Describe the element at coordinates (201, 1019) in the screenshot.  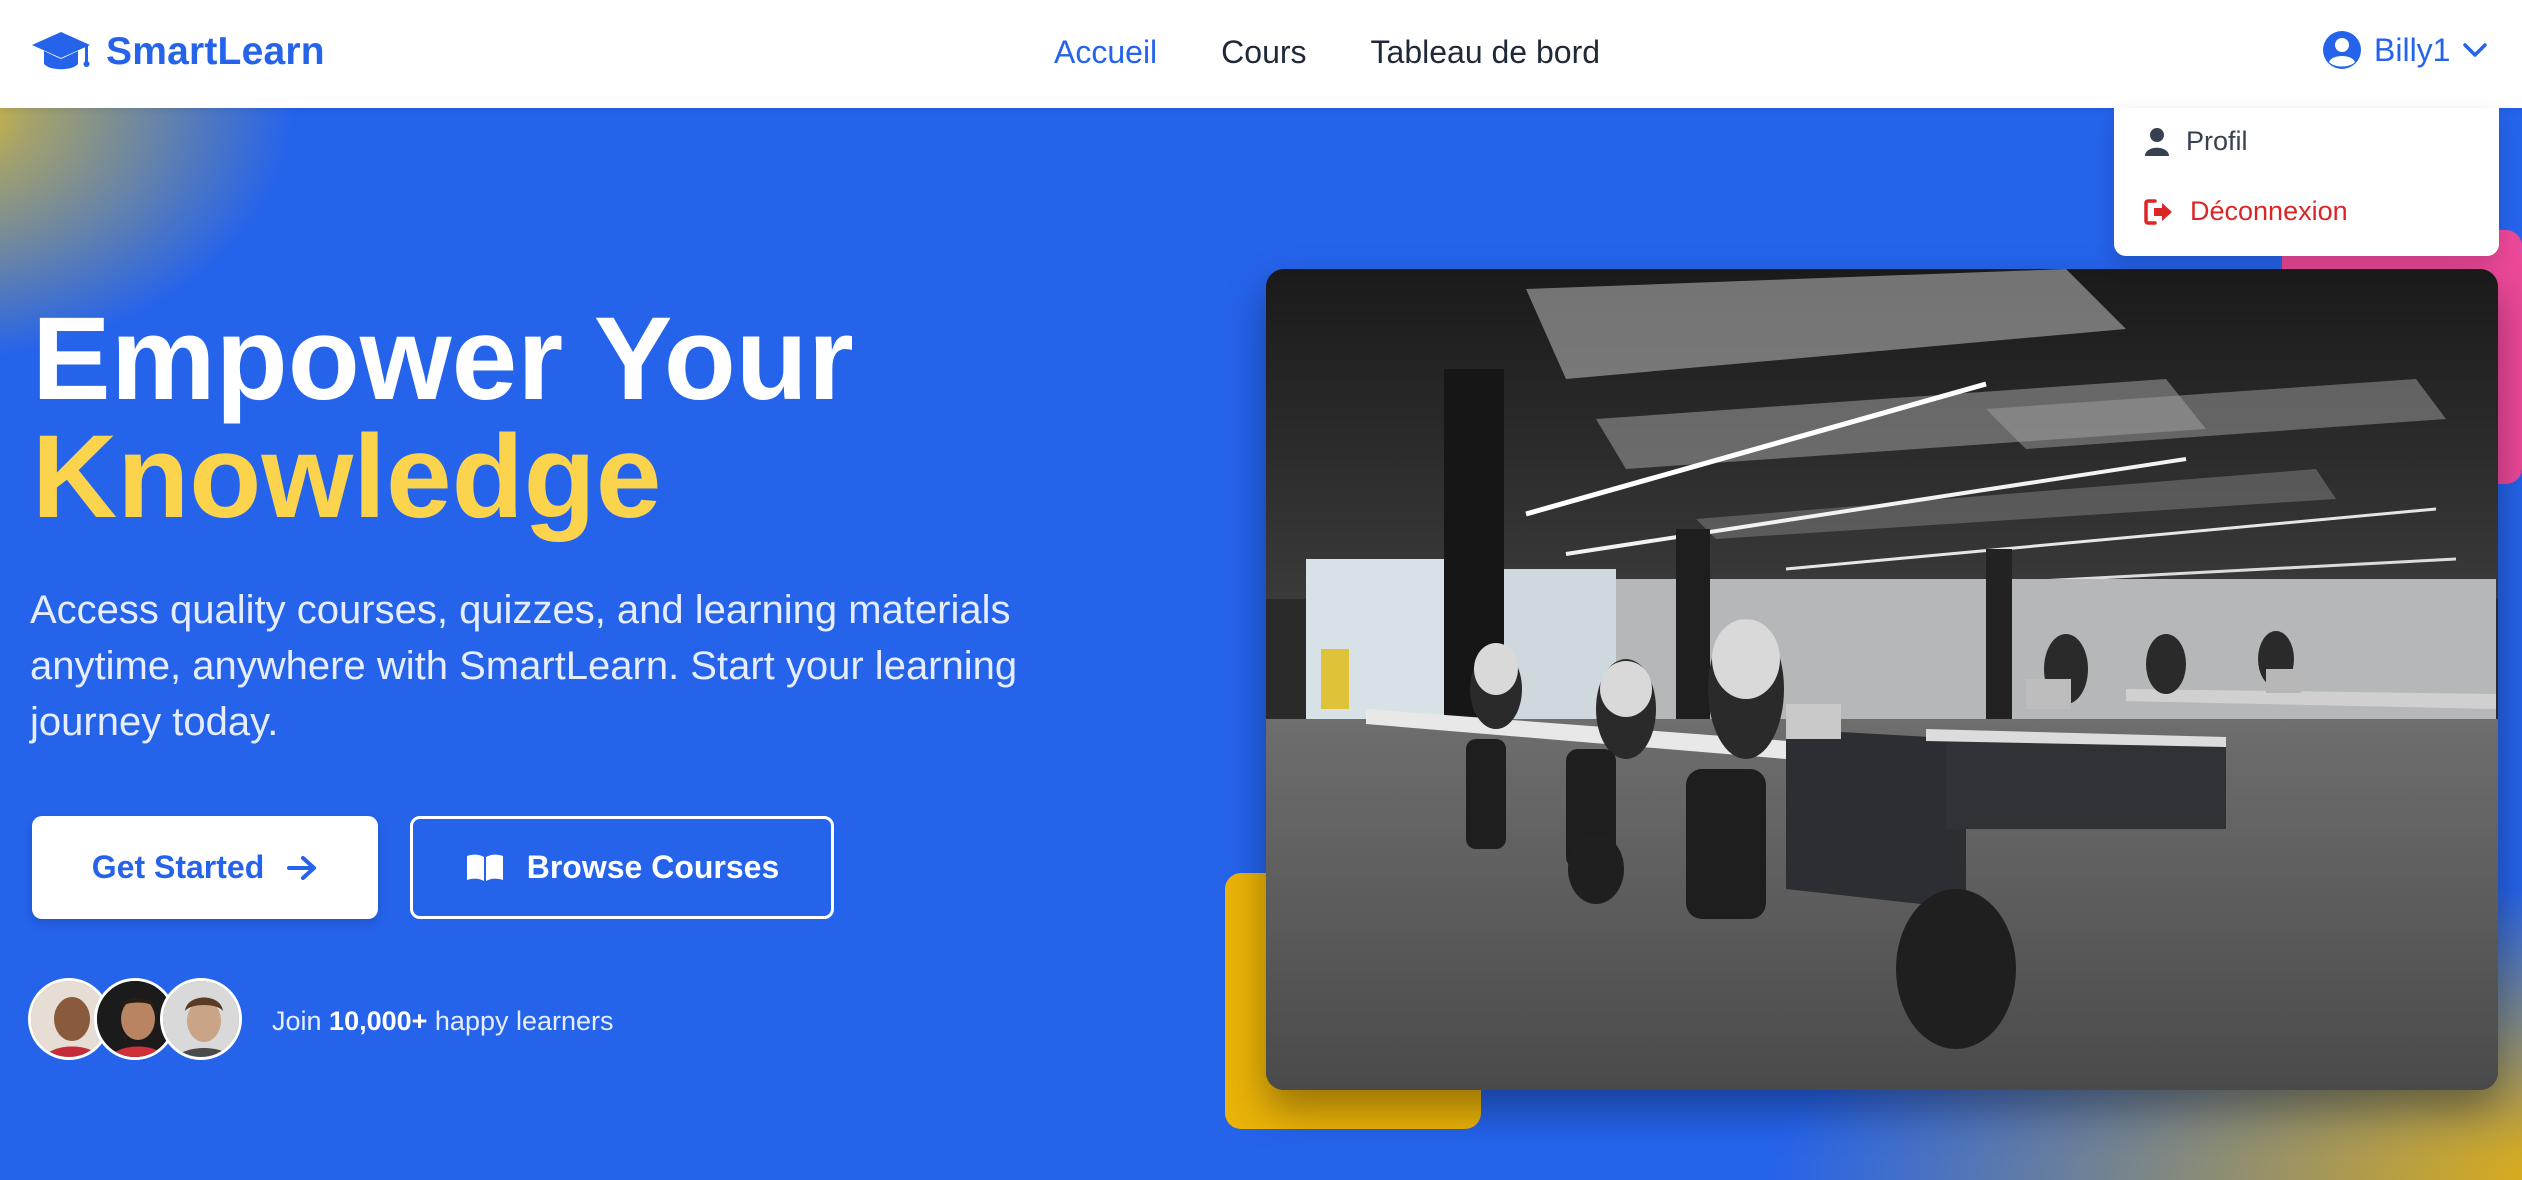
I see `avatar` at that location.